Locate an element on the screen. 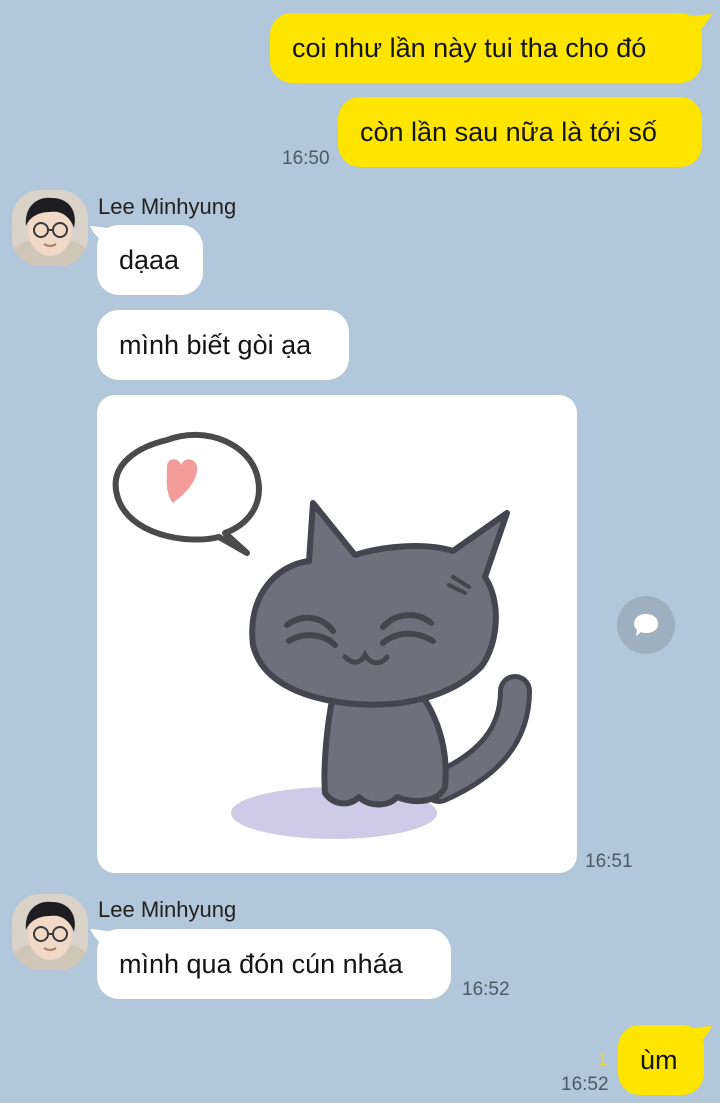 The width and height of the screenshot is (720, 1103). chat-bubble-icon is located at coordinates (646, 625).